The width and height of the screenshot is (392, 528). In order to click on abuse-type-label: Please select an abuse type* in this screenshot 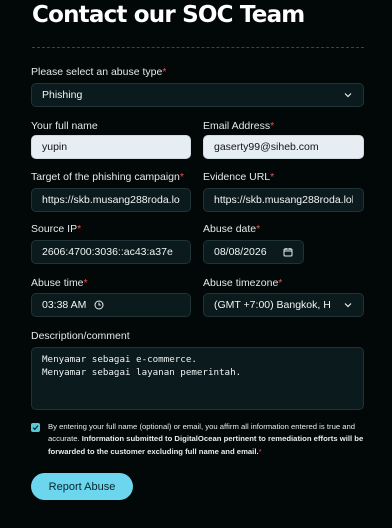, I will do `click(98, 72)`.